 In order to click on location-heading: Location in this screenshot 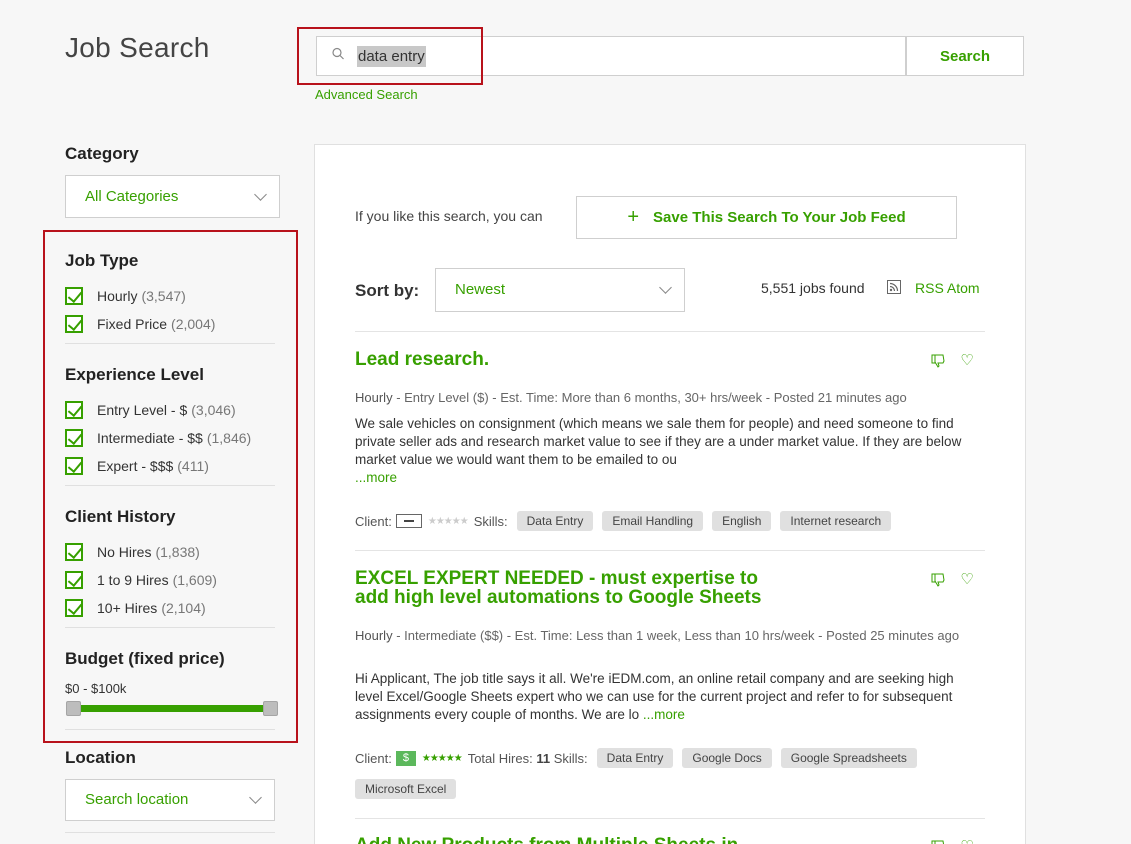, I will do `click(100, 757)`.